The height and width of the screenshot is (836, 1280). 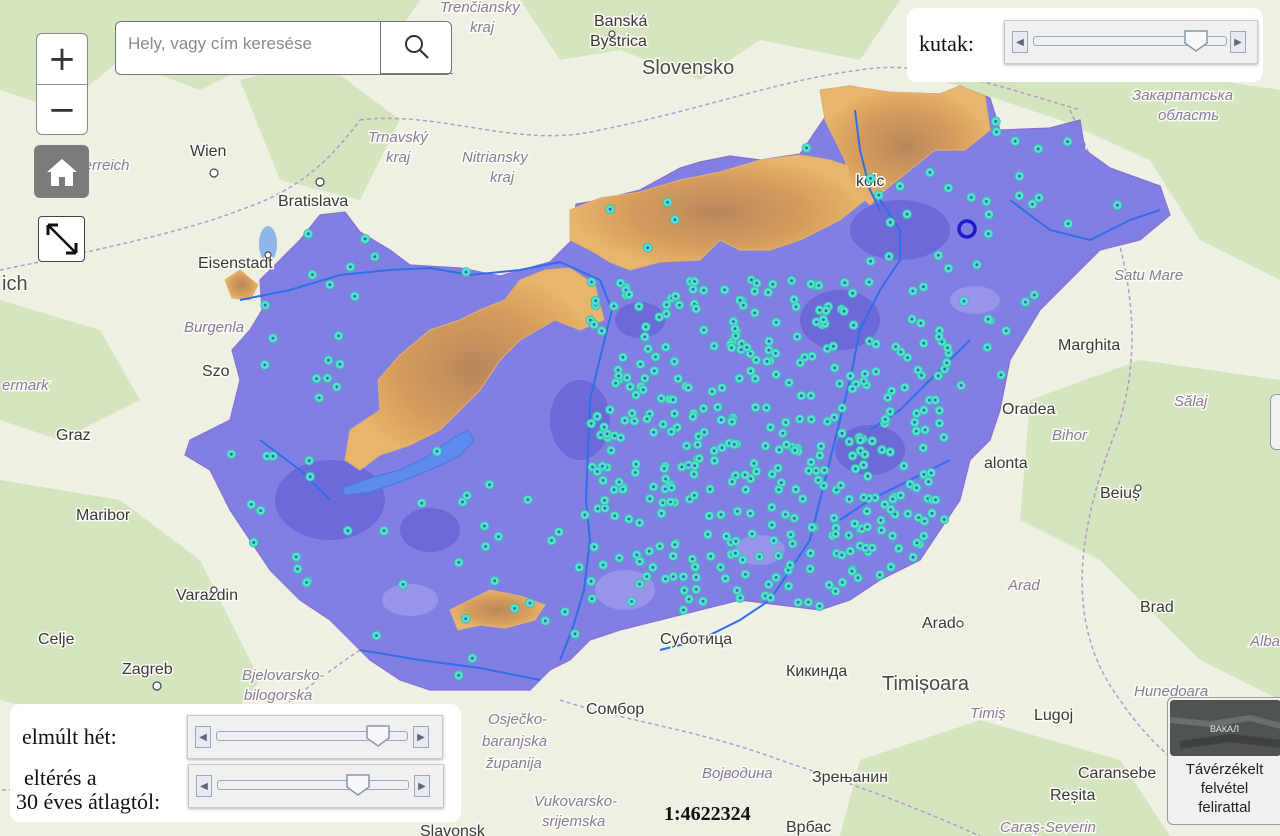 What do you see at coordinates (316, 786) in the screenshot?
I see `deviation-slider: ◀ ▶` at bounding box center [316, 786].